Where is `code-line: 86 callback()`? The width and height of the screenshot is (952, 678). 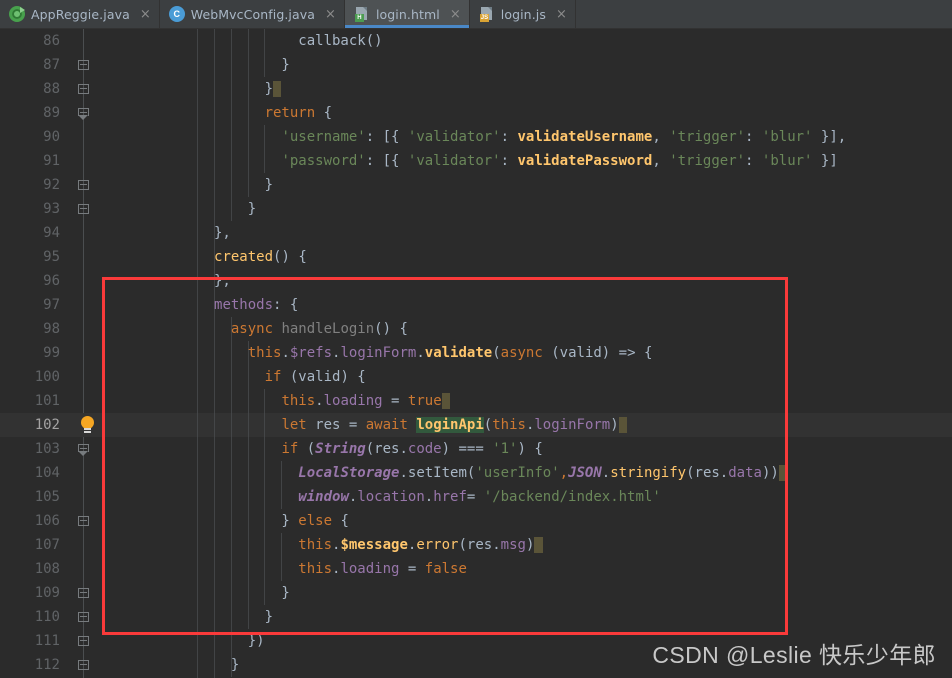
code-line: 86 callback() is located at coordinates (476, 41).